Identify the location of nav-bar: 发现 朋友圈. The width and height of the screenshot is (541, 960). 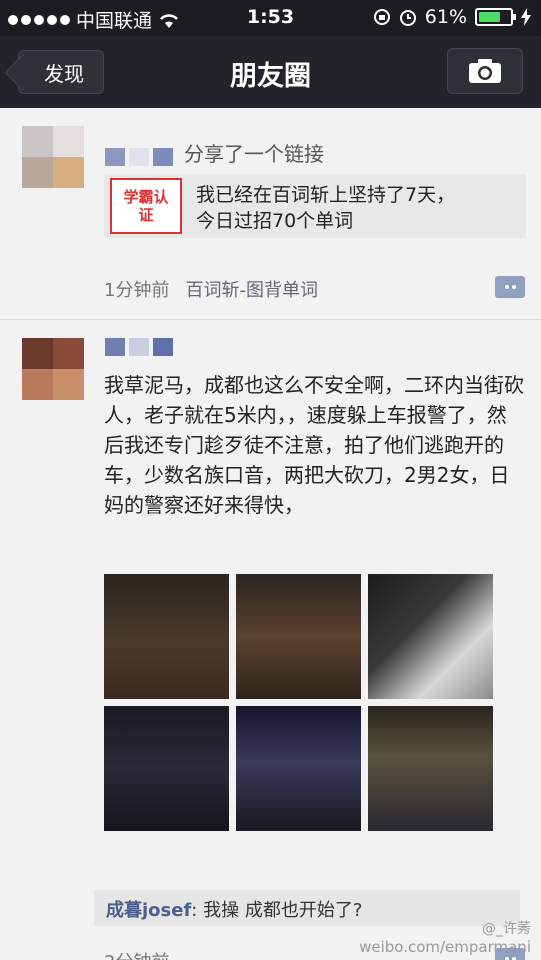
(270, 72).